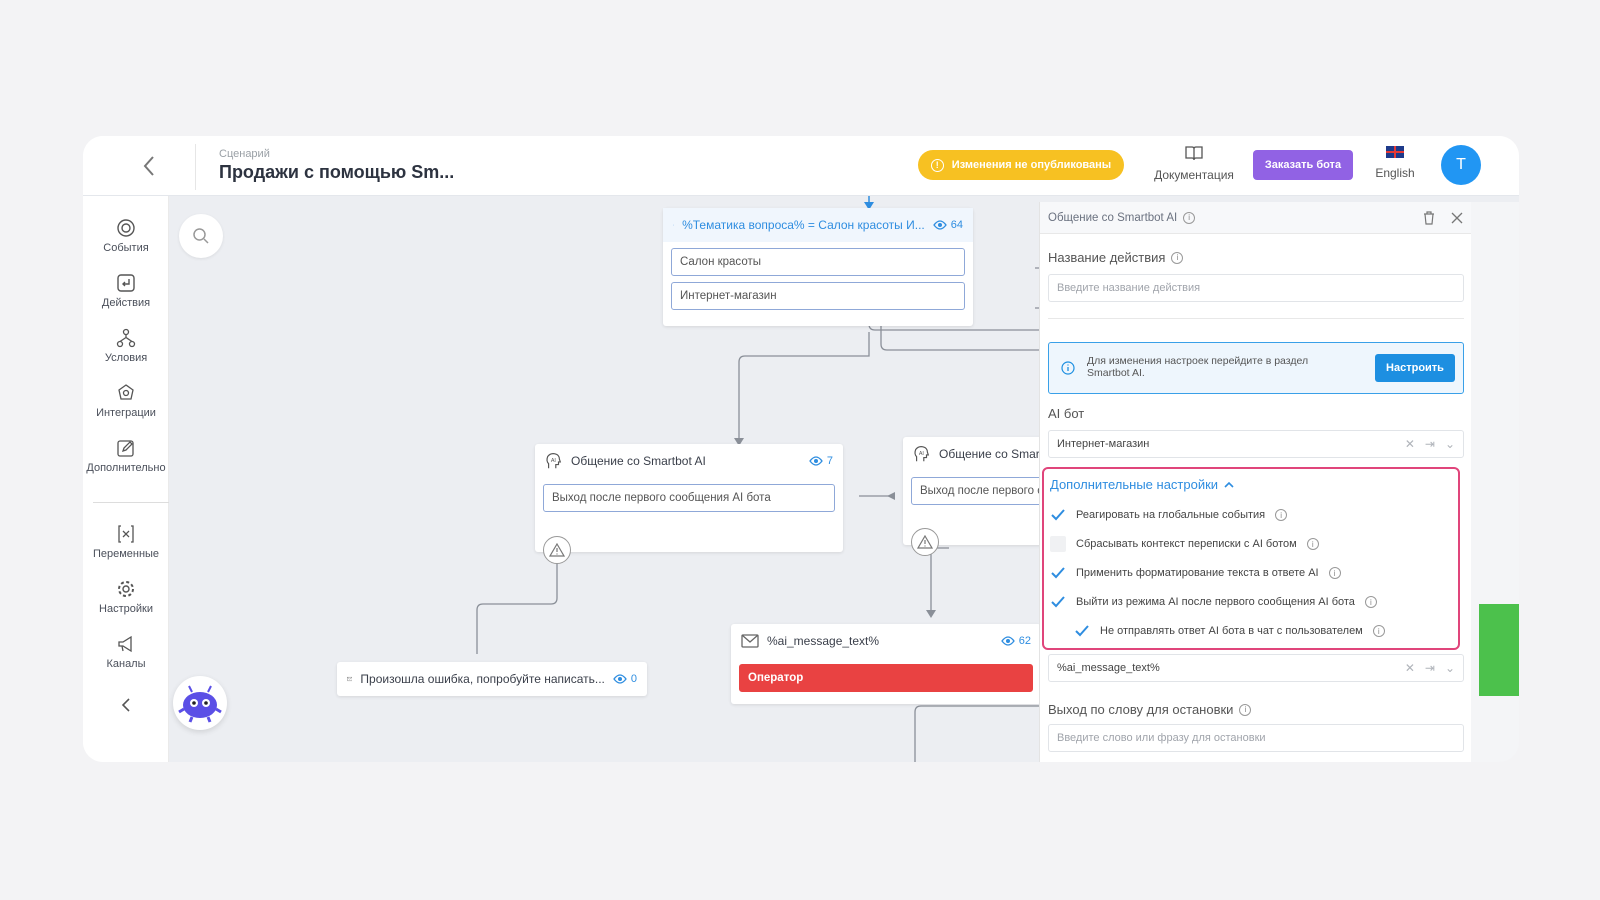 This screenshot has height=900, width=1600. Describe the element at coordinates (126, 609) in the screenshot. I see `sidebar-item-label: Настройки` at that location.